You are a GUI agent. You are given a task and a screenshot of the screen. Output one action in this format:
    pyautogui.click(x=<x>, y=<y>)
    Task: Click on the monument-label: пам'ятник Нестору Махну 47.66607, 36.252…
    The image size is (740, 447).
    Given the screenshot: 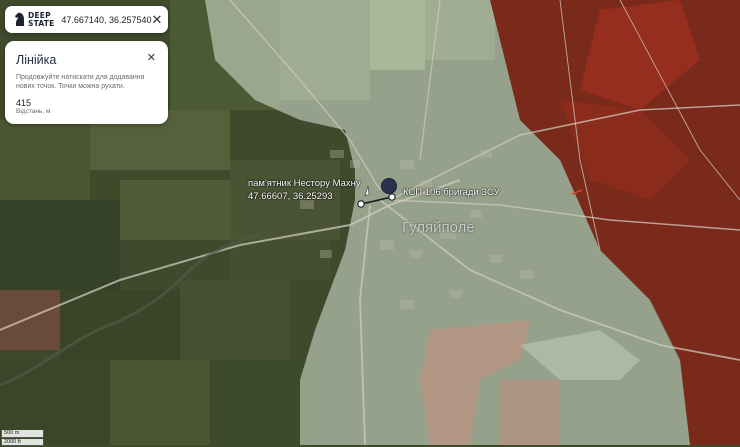 What is the action you would take?
    pyautogui.click(x=304, y=190)
    